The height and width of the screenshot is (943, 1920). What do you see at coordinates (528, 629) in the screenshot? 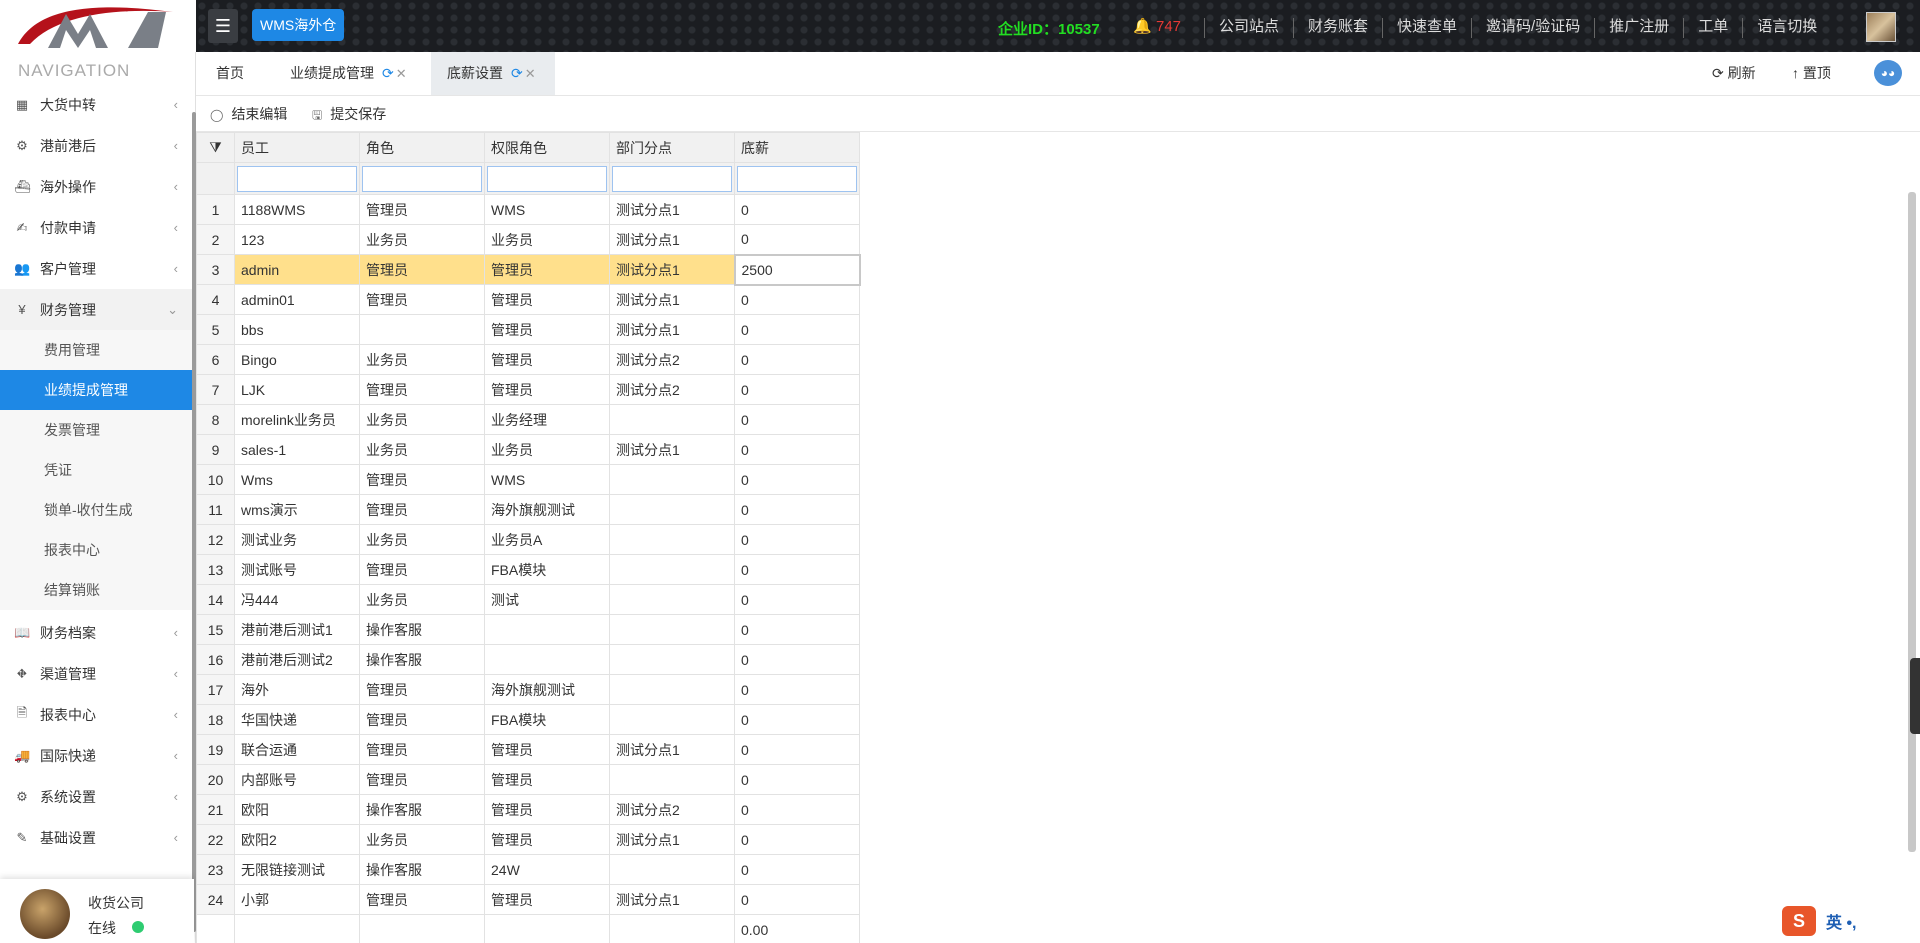
I see `table-row: 15 港前港后测试1 操作客服 0` at bounding box center [528, 629].